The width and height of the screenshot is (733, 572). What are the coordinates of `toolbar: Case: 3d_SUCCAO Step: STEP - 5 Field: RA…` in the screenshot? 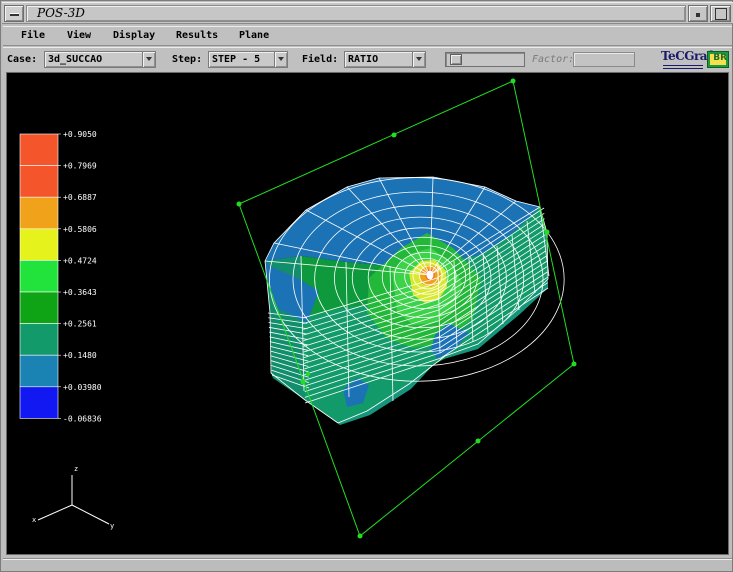 It's located at (367, 59).